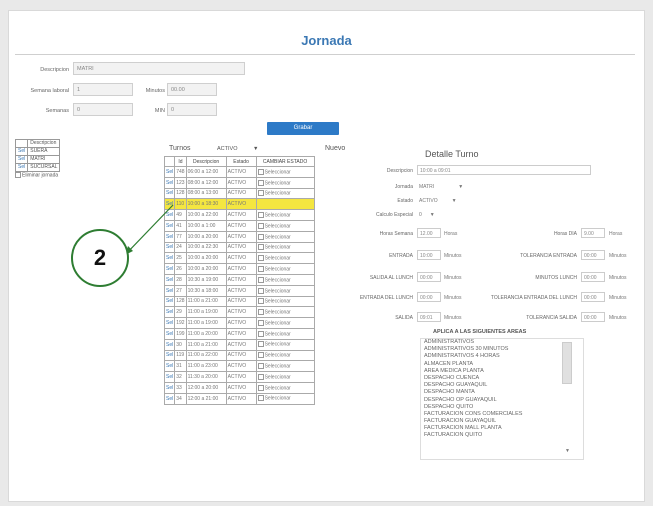 The image size is (653, 506). I want to click on area-option: ADMINISTRATIVOS 30 MINUTOS, so click(502, 349).